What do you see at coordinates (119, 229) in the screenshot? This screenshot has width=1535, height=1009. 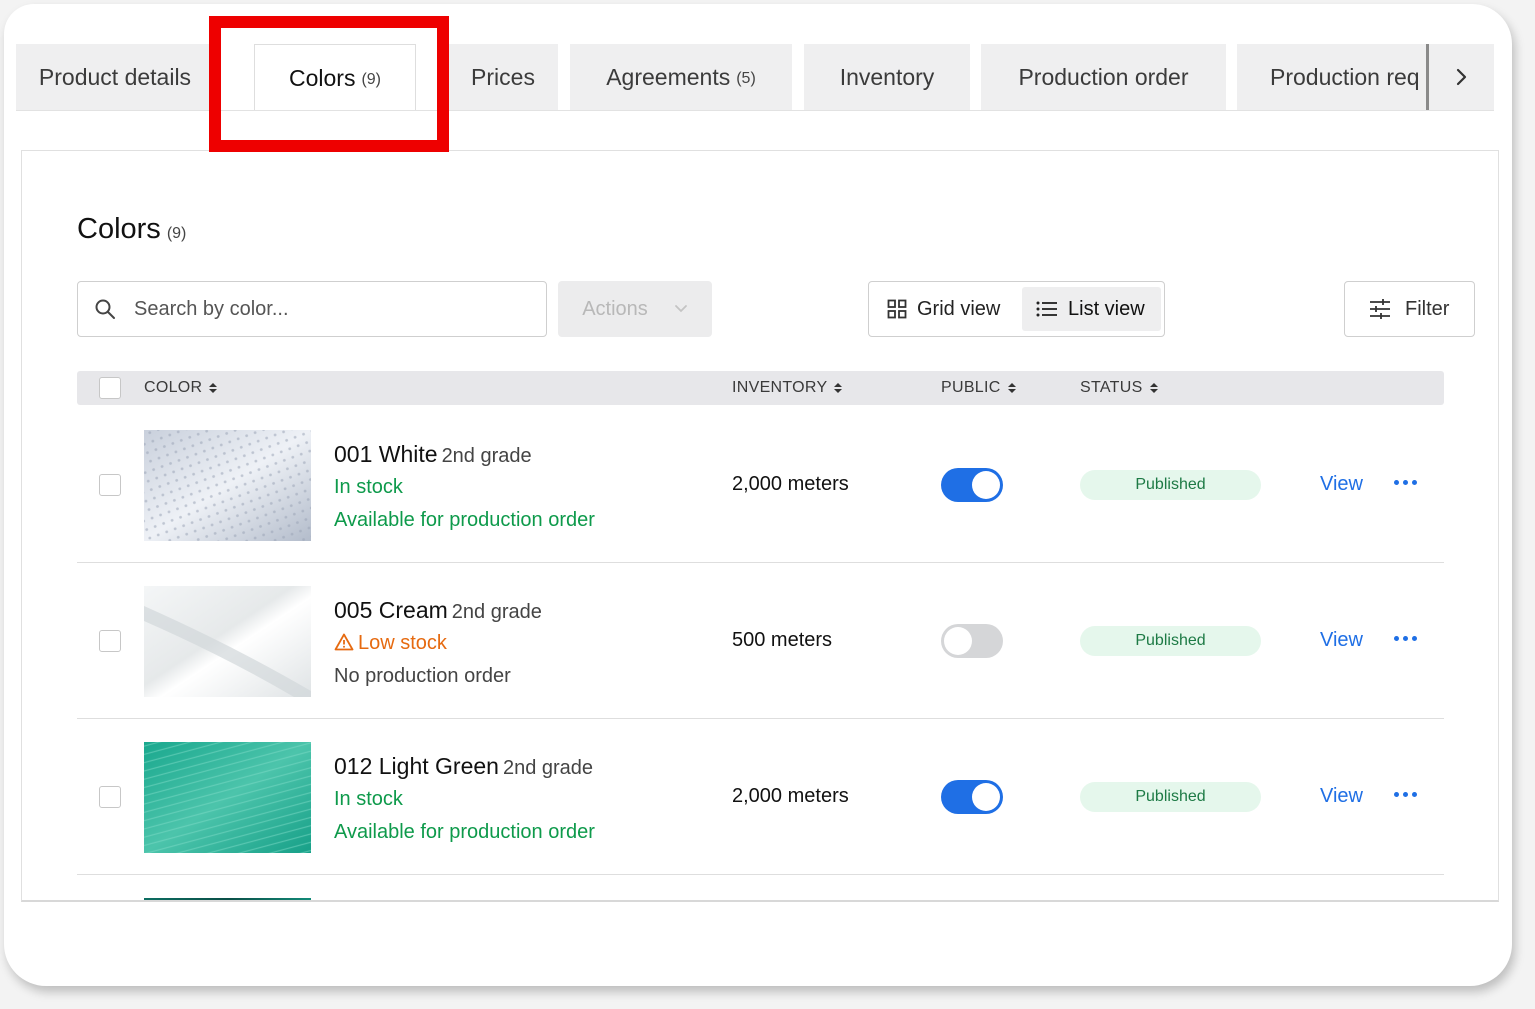 I see `section-title-text: Colors` at bounding box center [119, 229].